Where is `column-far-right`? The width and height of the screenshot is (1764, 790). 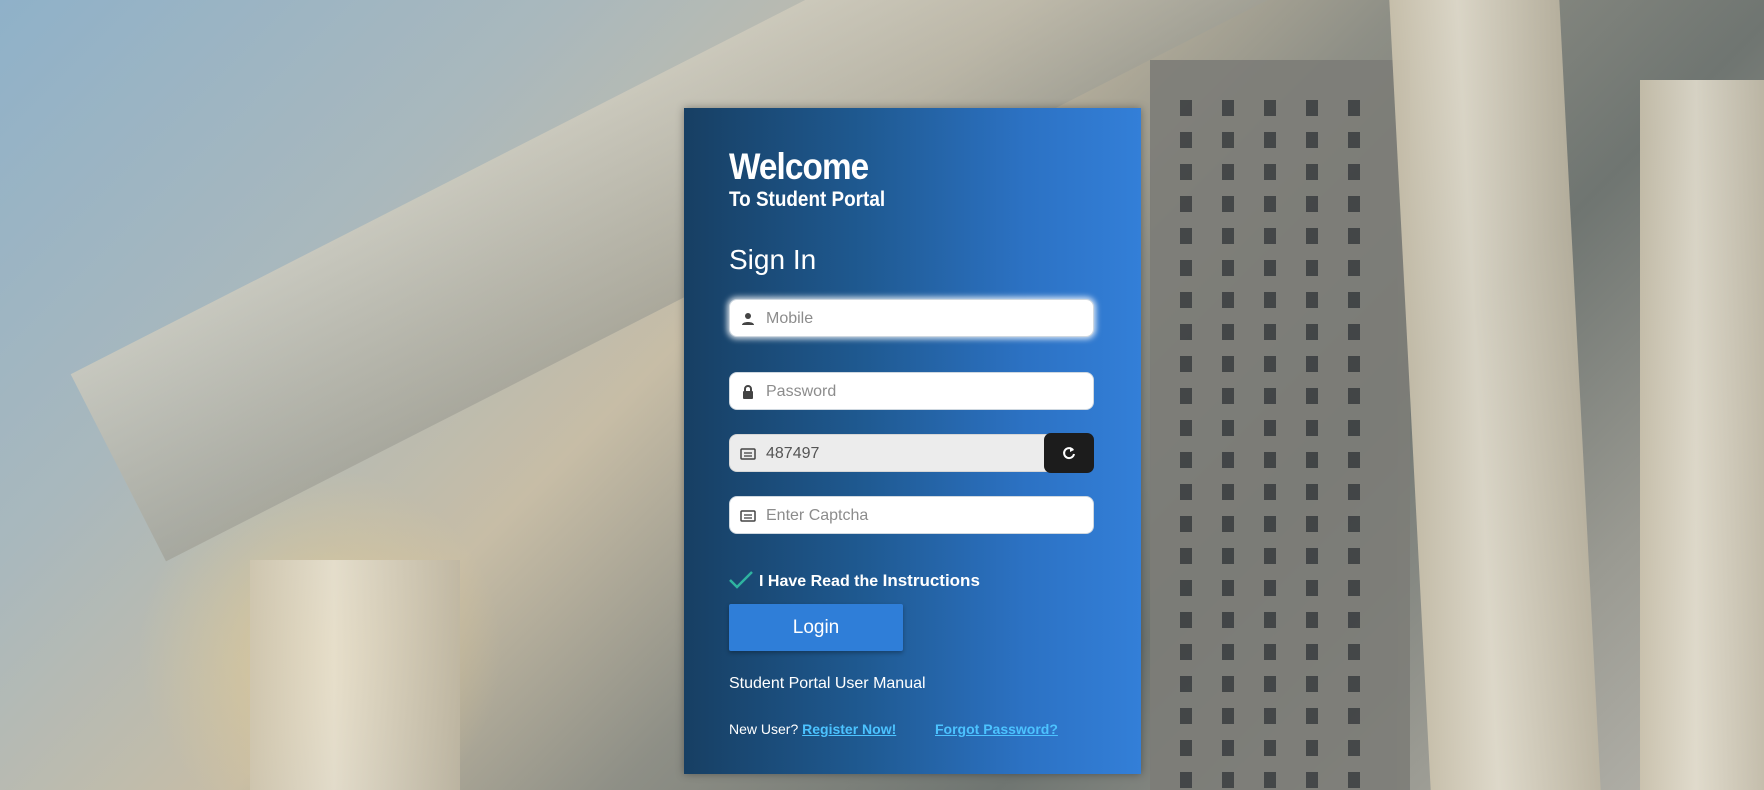 column-far-right is located at coordinates (1702, 435).